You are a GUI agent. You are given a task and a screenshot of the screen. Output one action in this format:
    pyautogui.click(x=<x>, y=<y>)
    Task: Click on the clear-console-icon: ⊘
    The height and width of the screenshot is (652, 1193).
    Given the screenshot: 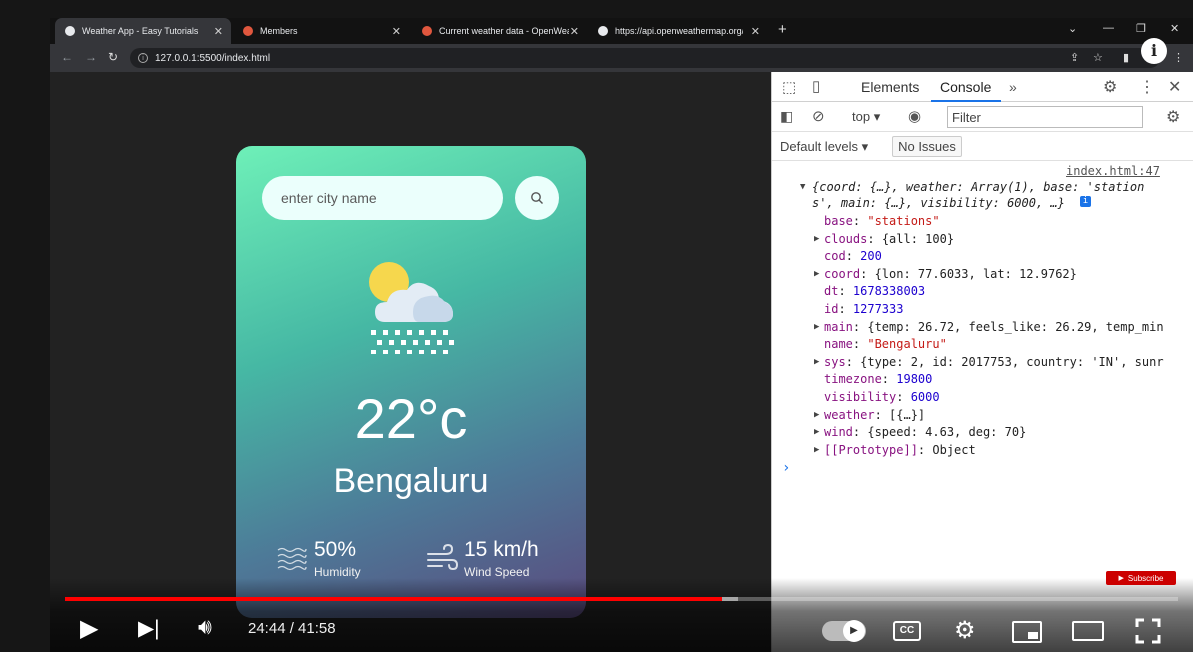 What is the action you would take?
    pyautogui.click(x=818, y=116)
    